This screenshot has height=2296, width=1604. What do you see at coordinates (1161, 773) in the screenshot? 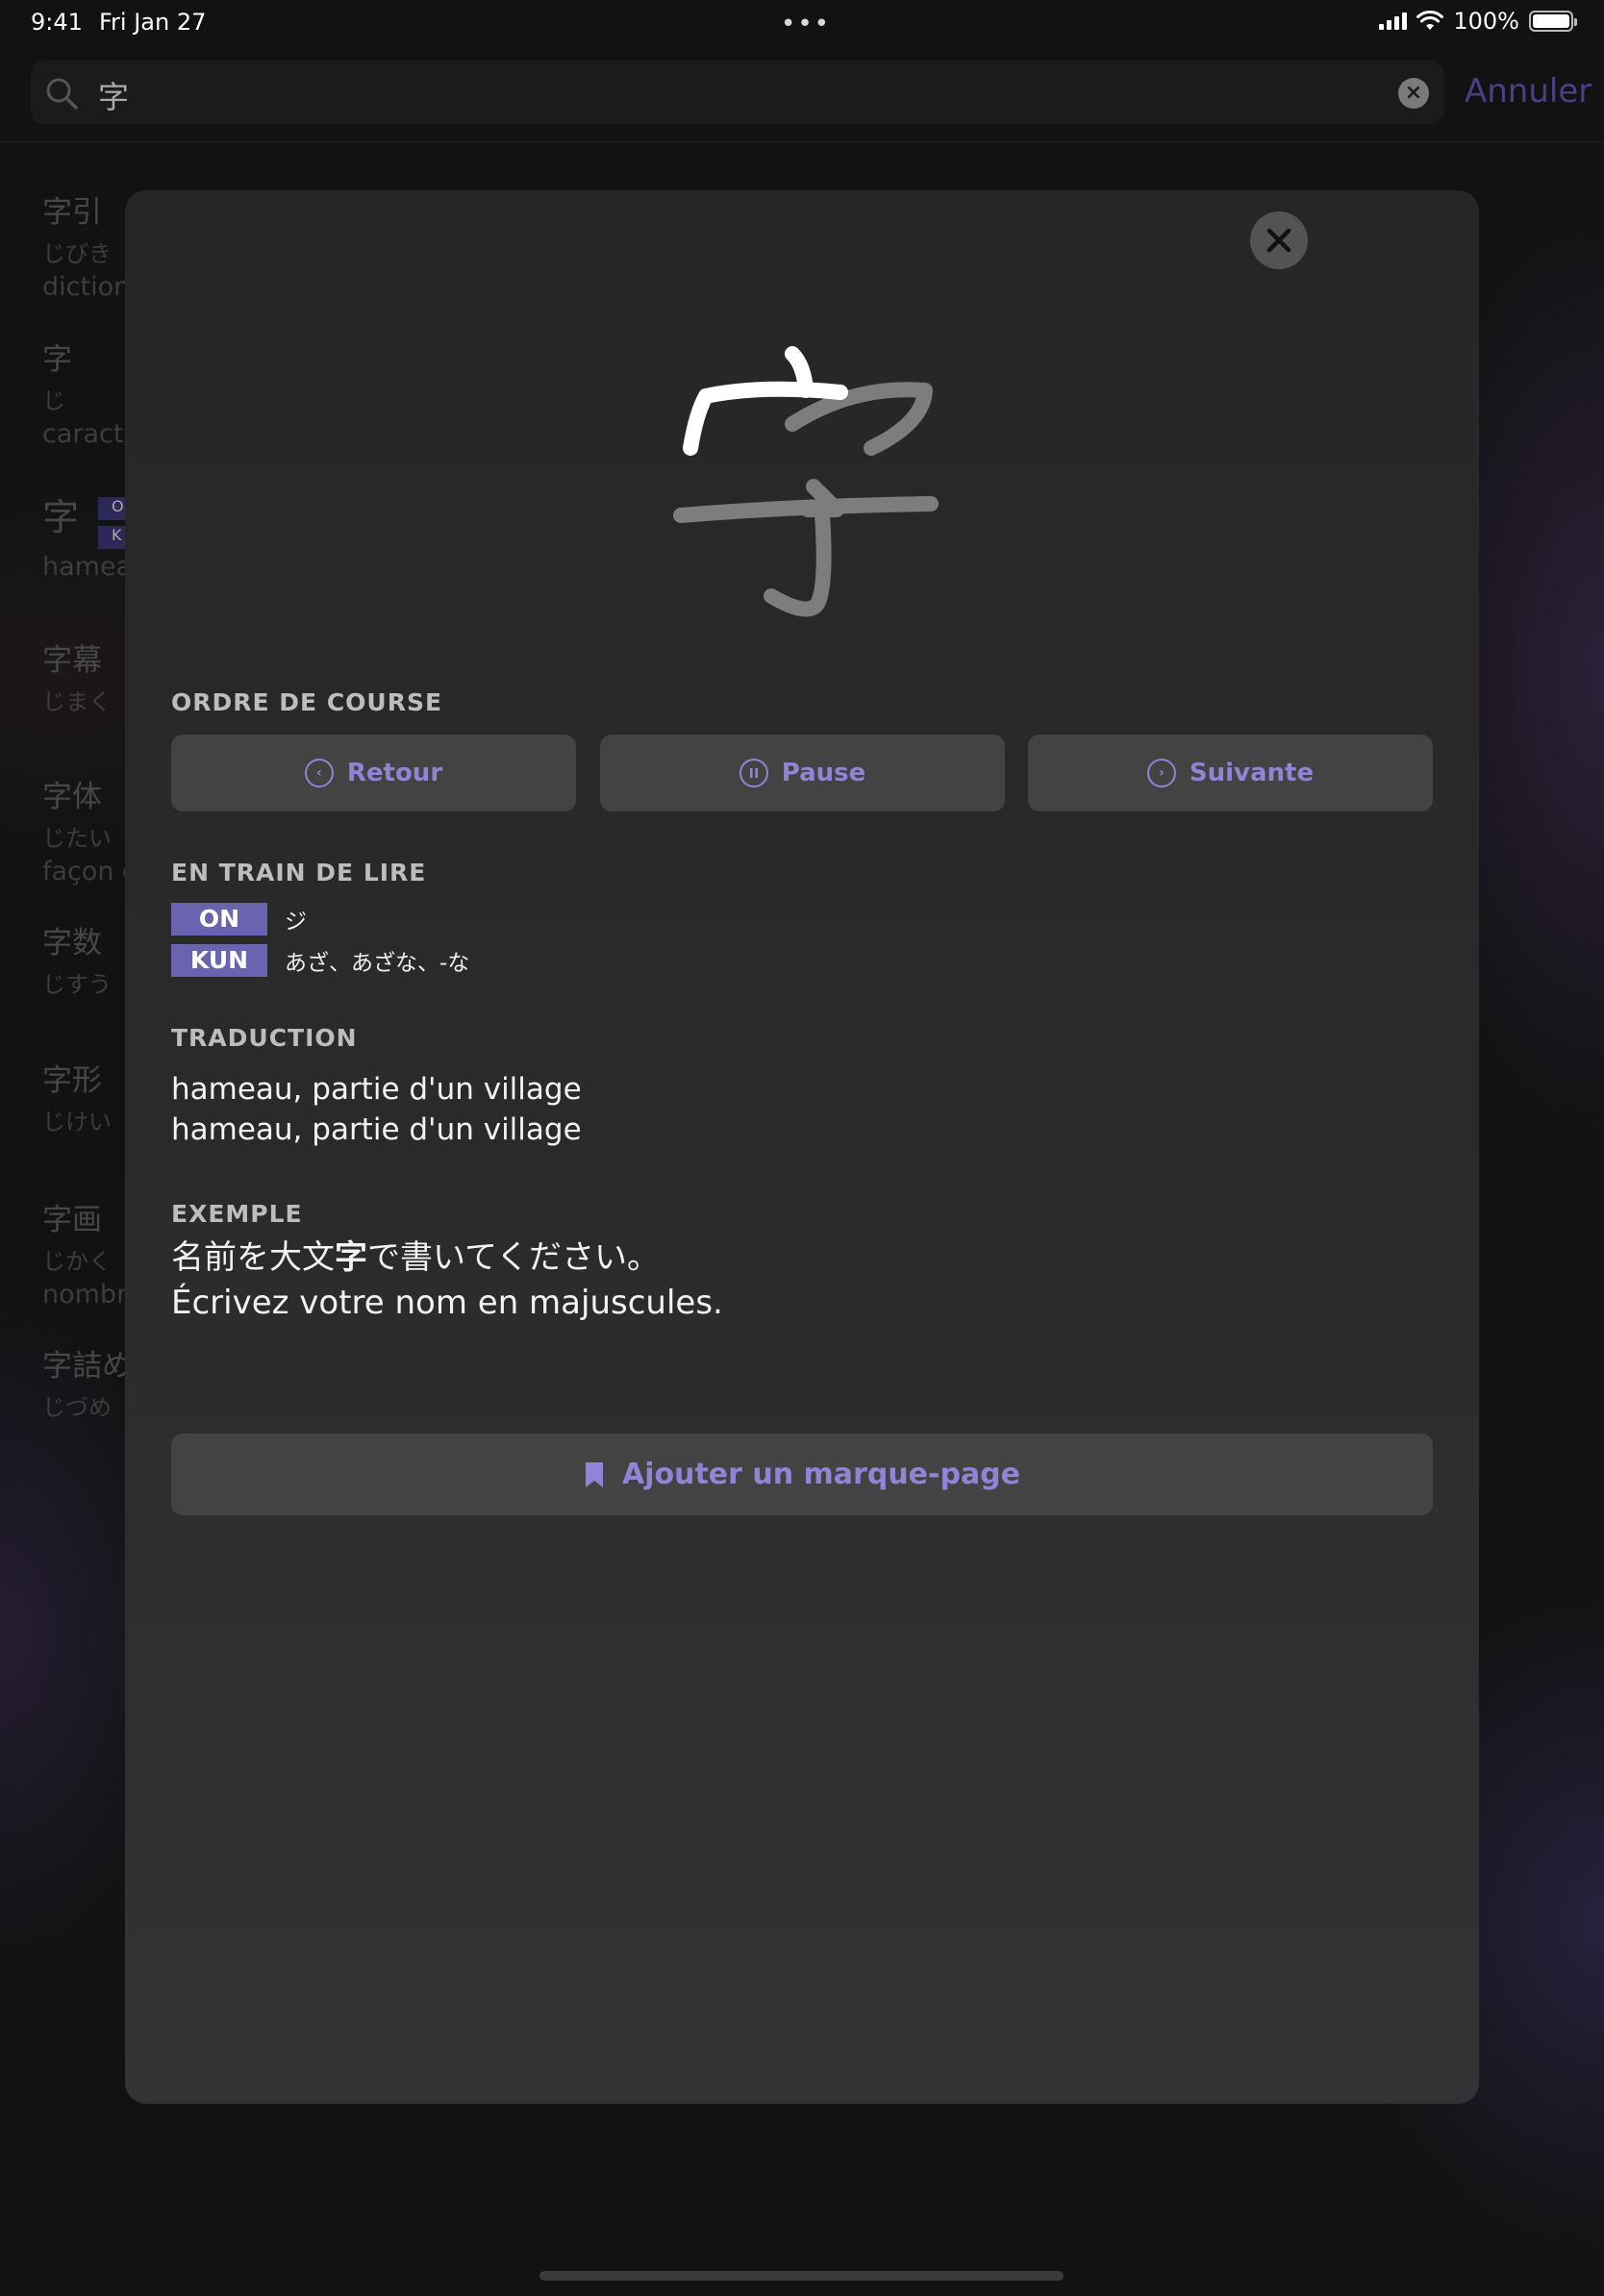
I see `chevron-right-icon: ›` at bounding box center [1161, 773].